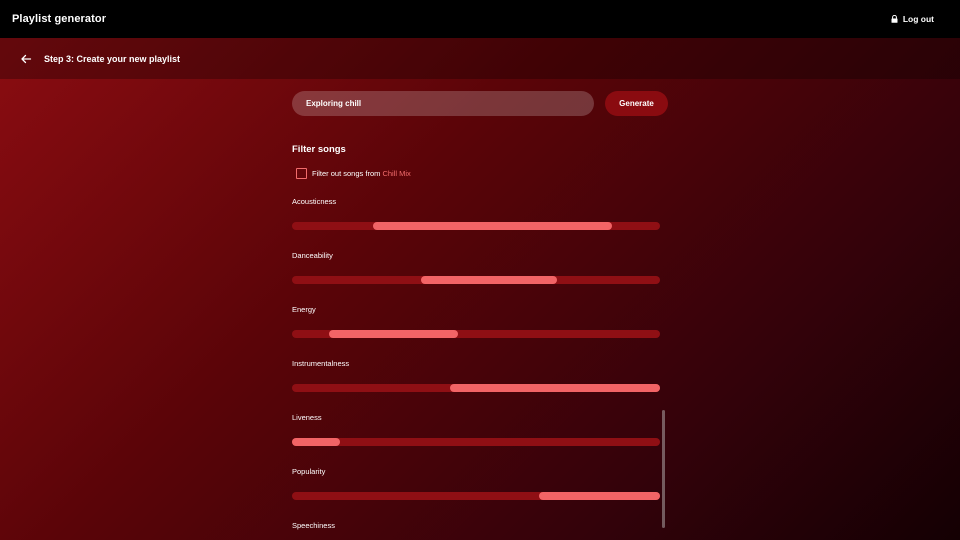 The image size is (960, 540). I want to click on exclude-mix-text: Filter out songs from Chill Mix, so click(361, 173).